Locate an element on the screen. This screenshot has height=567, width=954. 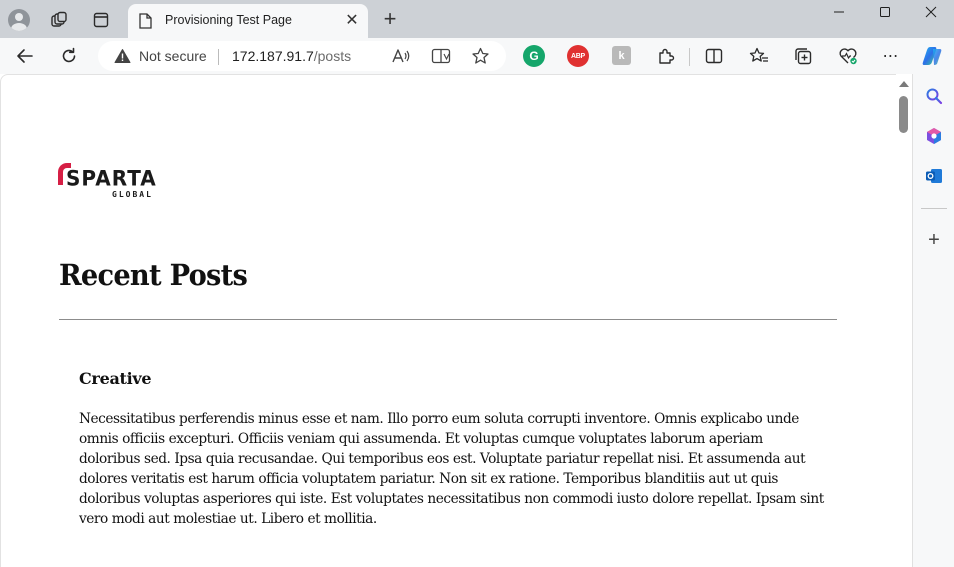
split-screen-icon is located at coordinates (714, 56).